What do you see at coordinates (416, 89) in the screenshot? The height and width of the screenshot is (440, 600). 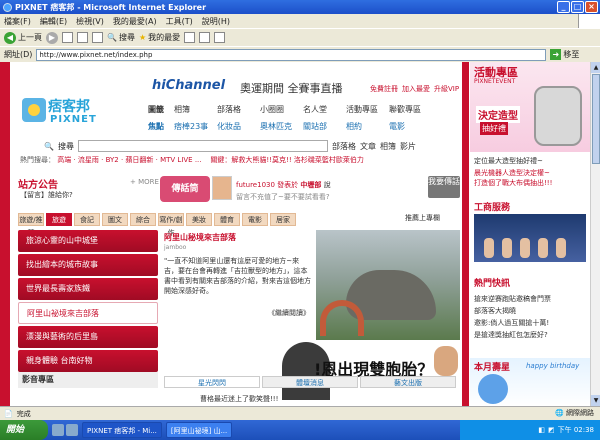 I see `add-favorite-link: 加入最愛` at bounding box center [416, 89].